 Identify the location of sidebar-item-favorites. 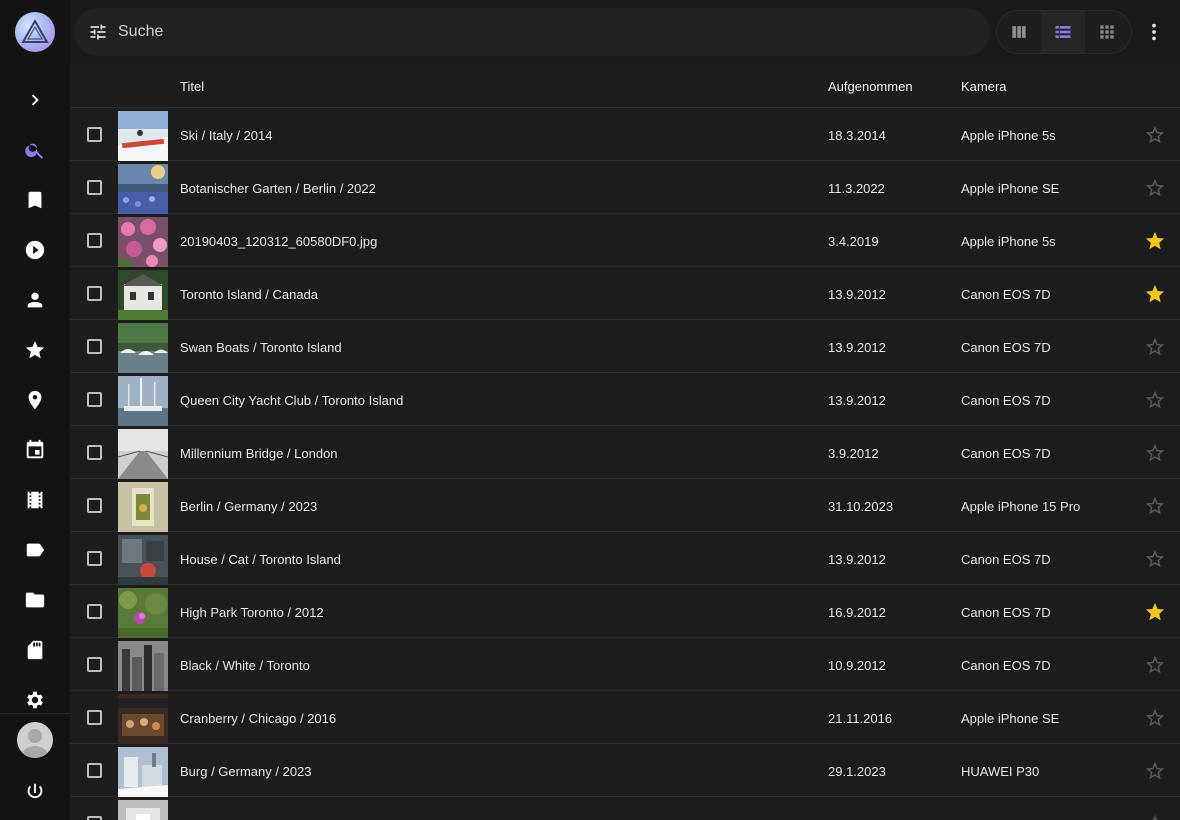
(35, 350).